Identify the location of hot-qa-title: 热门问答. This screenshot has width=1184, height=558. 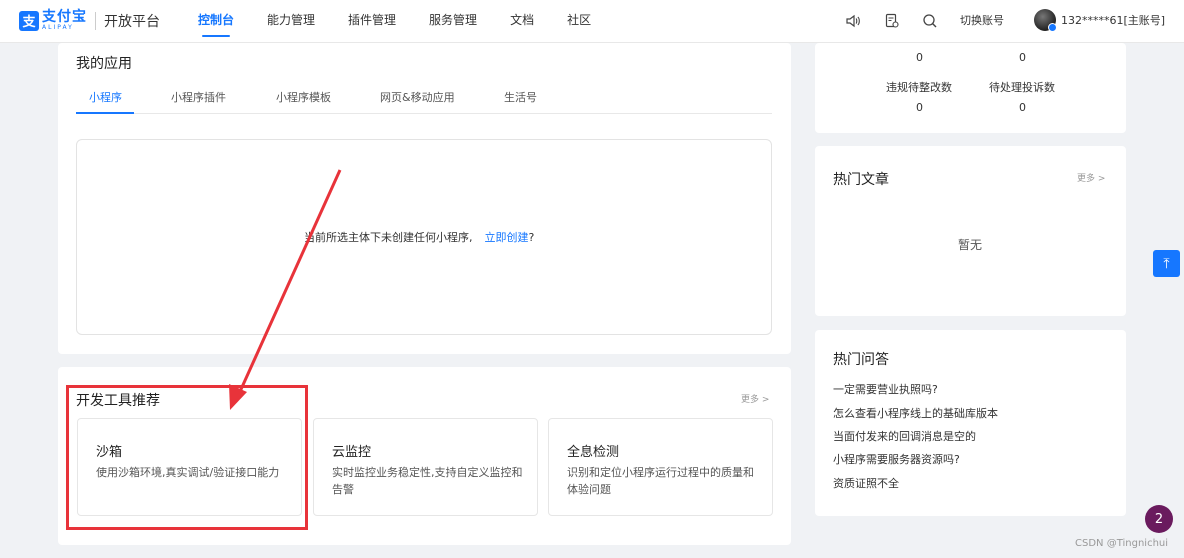
(861, 360).